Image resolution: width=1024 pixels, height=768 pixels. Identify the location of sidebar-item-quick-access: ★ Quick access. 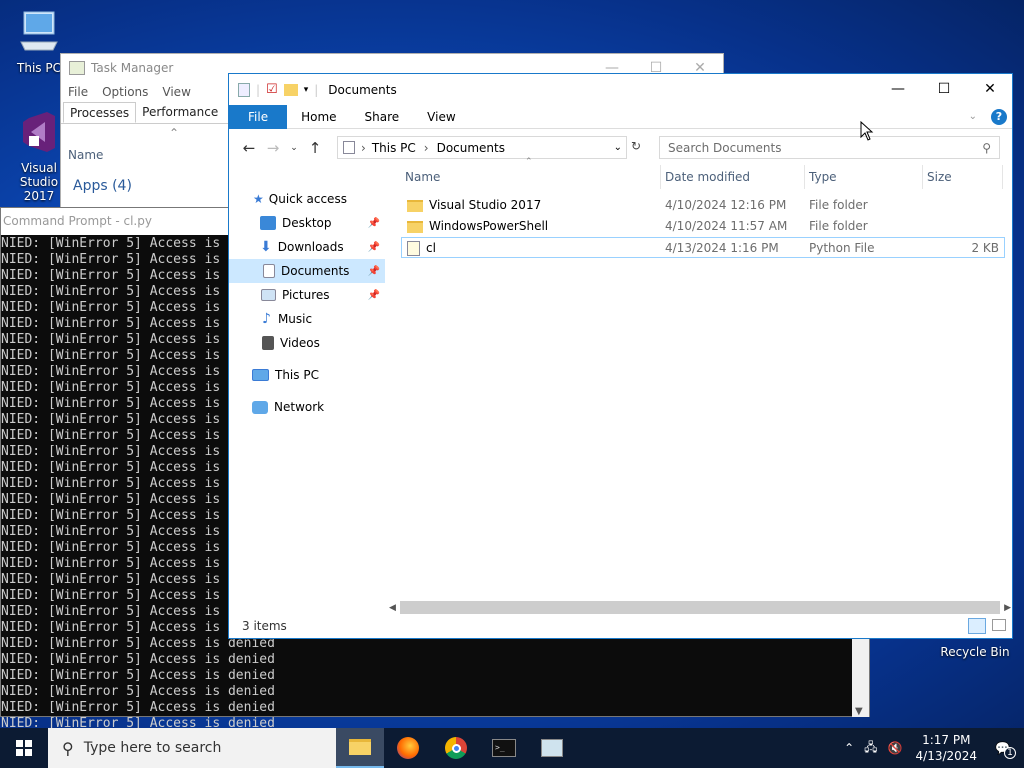
(307, 199).